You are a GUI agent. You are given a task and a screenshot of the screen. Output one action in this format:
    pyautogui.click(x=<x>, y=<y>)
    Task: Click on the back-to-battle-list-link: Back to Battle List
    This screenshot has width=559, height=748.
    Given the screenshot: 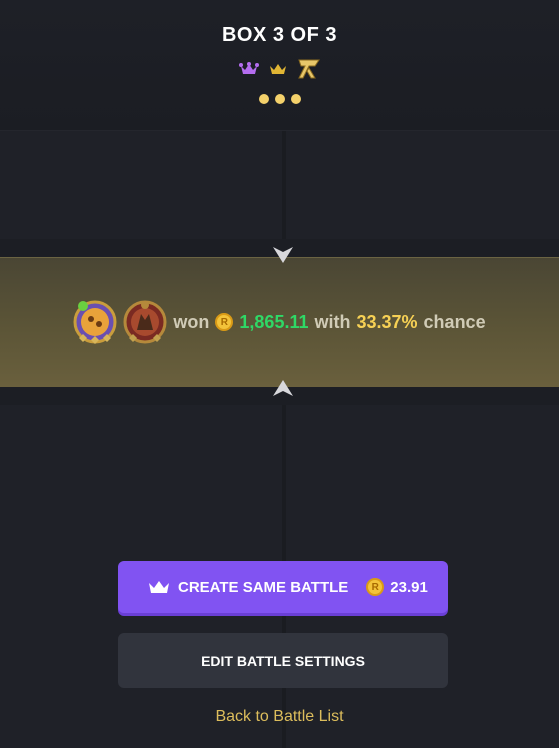 What is the action you would take?
    pyautogui.click(x=279, y=717)
    